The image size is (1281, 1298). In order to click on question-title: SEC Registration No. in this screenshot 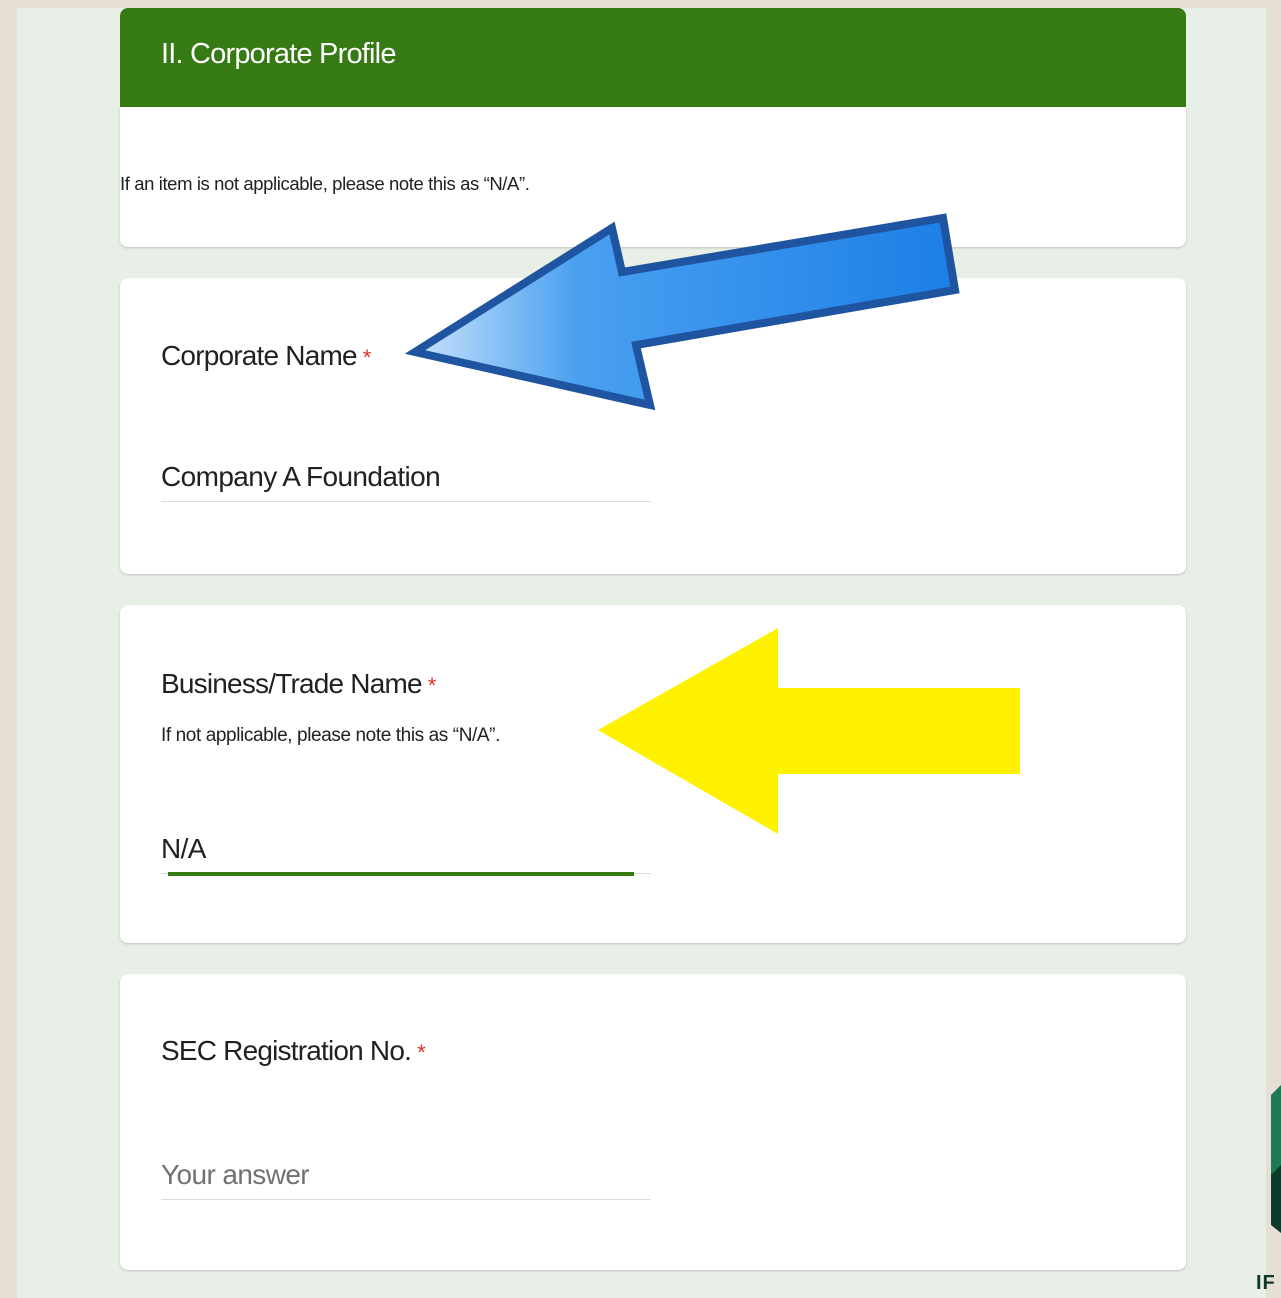, I will do `click(286, 1050)`.